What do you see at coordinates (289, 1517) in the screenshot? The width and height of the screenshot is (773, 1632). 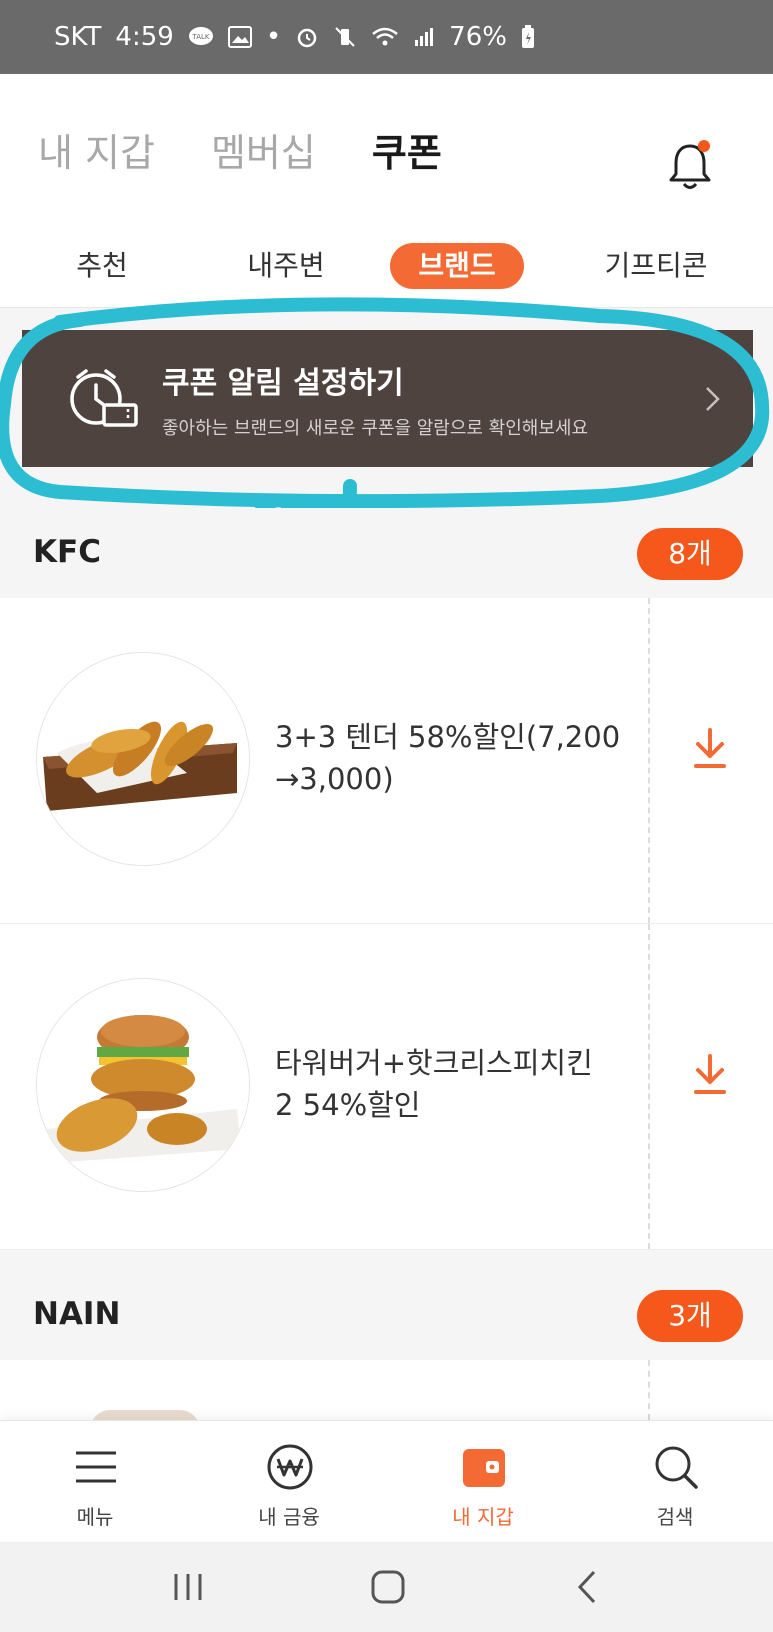 I see `nav-label: 내 금융` at bounding box center [289, 1517].